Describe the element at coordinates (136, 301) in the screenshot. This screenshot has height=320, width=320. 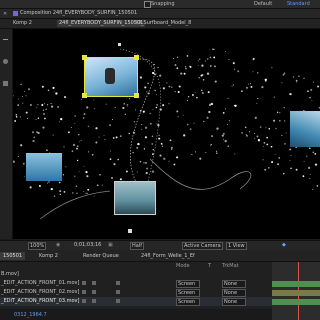
I see `layer-row-selected: _EDIT_ACTION_FRONT_03.mov] Screen None` at that location.